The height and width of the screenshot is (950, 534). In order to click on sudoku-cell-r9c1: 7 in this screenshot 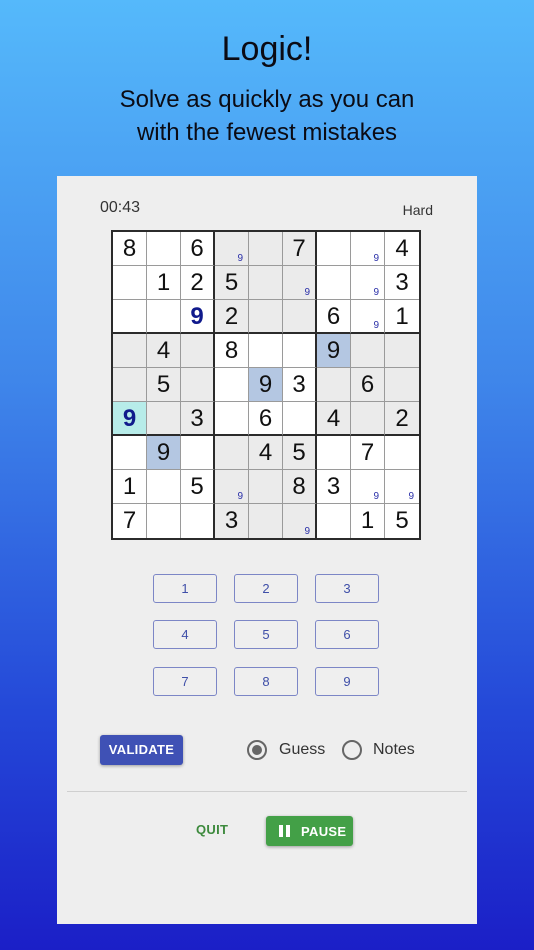, I will do `click(130, 521)`.